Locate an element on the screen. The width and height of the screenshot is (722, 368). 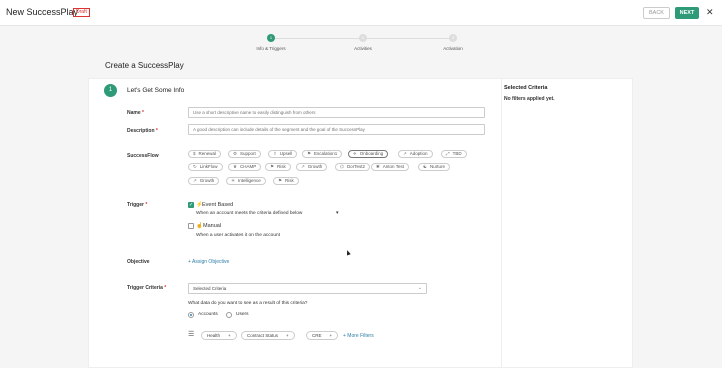
accounts-radio-label: Accounts is located at coordinates (208, 314).